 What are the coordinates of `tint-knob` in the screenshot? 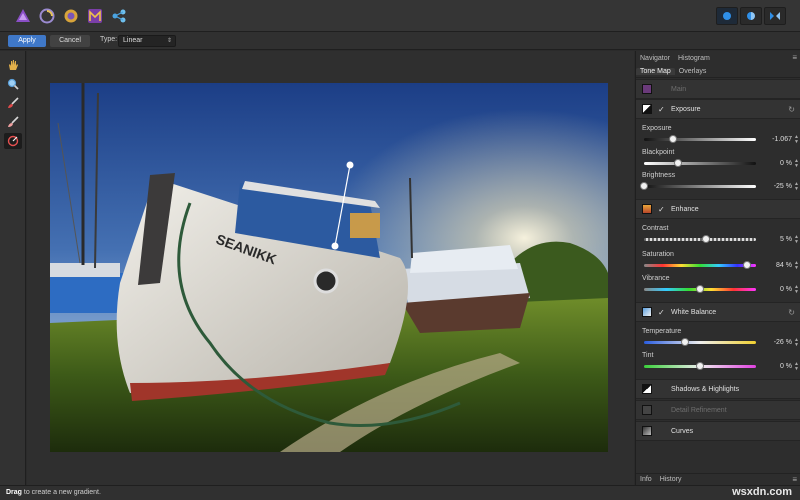 It's located at (700, 366).